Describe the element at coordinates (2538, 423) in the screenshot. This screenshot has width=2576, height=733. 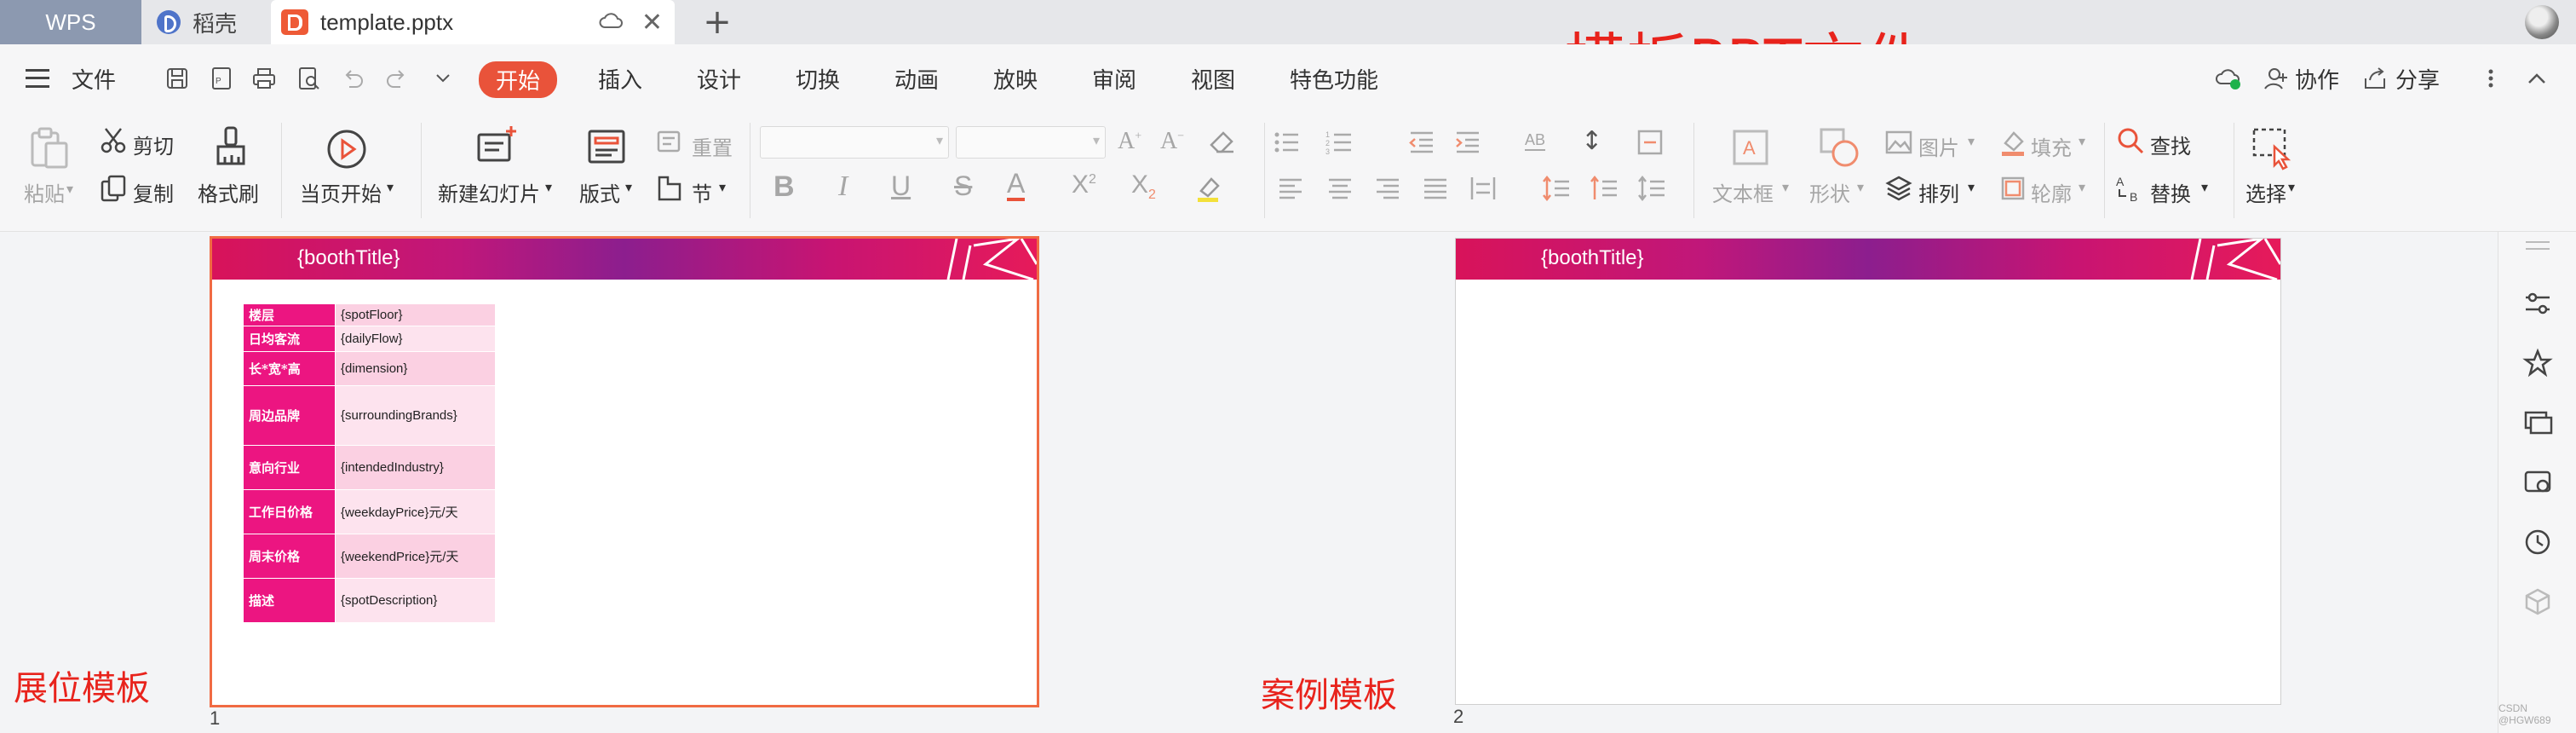
I see `slide-transition-icon` at that location.